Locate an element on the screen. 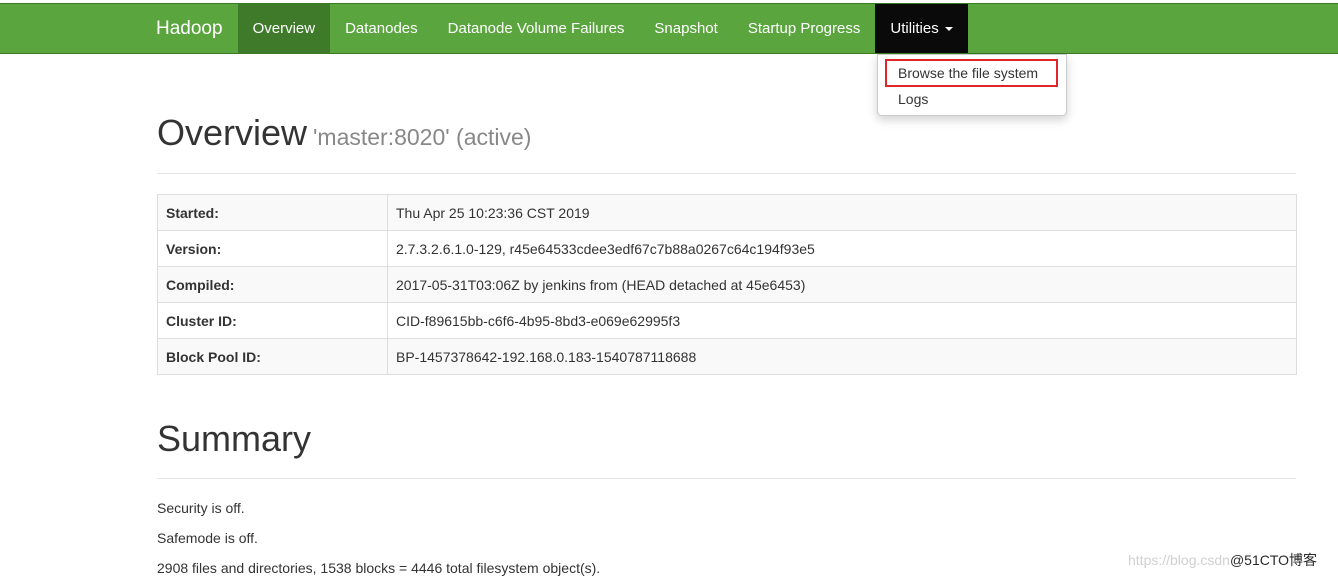 The height and width of the screenshot is (579, 1338). watermark-url: https://blog.csdn is located at coordinates (1179, 560).